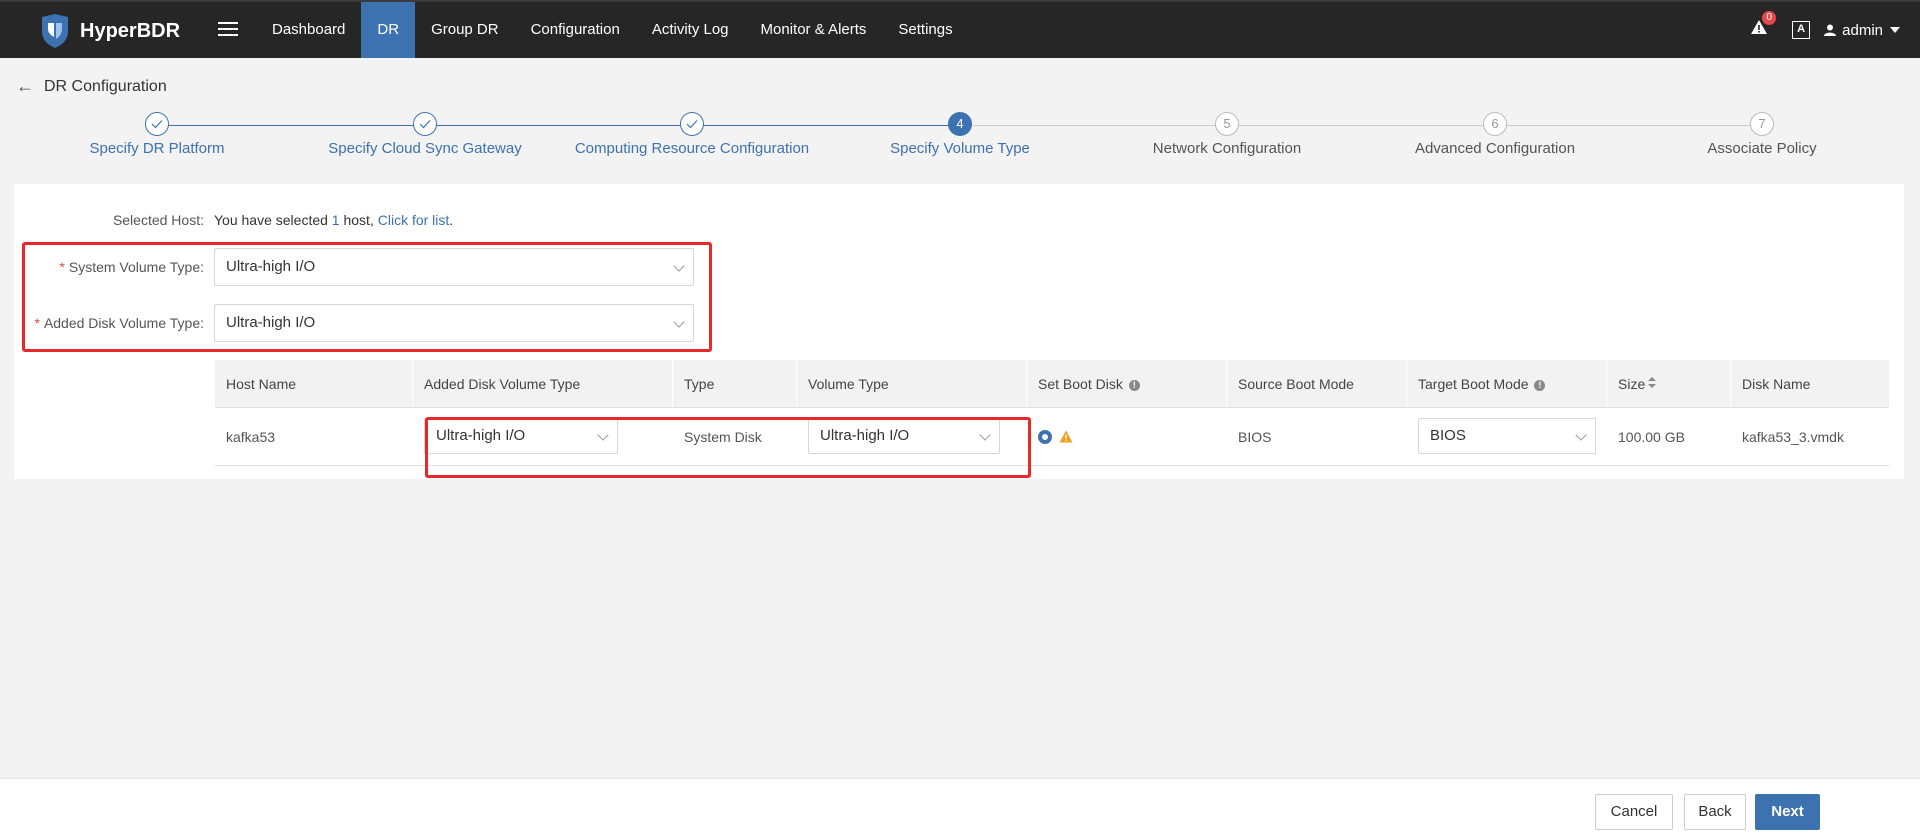 This screenshot has height=840, width=1920. I want to click on nav-monitor-alerts: Monitor & Alerts, so click(814, 30).